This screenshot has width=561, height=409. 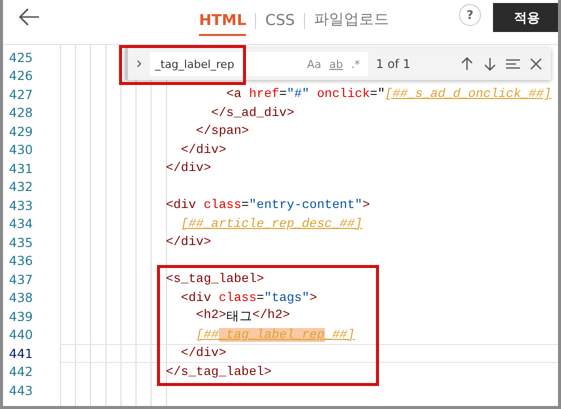 I want to click on line-number: 425, so click(x=21, y=57).